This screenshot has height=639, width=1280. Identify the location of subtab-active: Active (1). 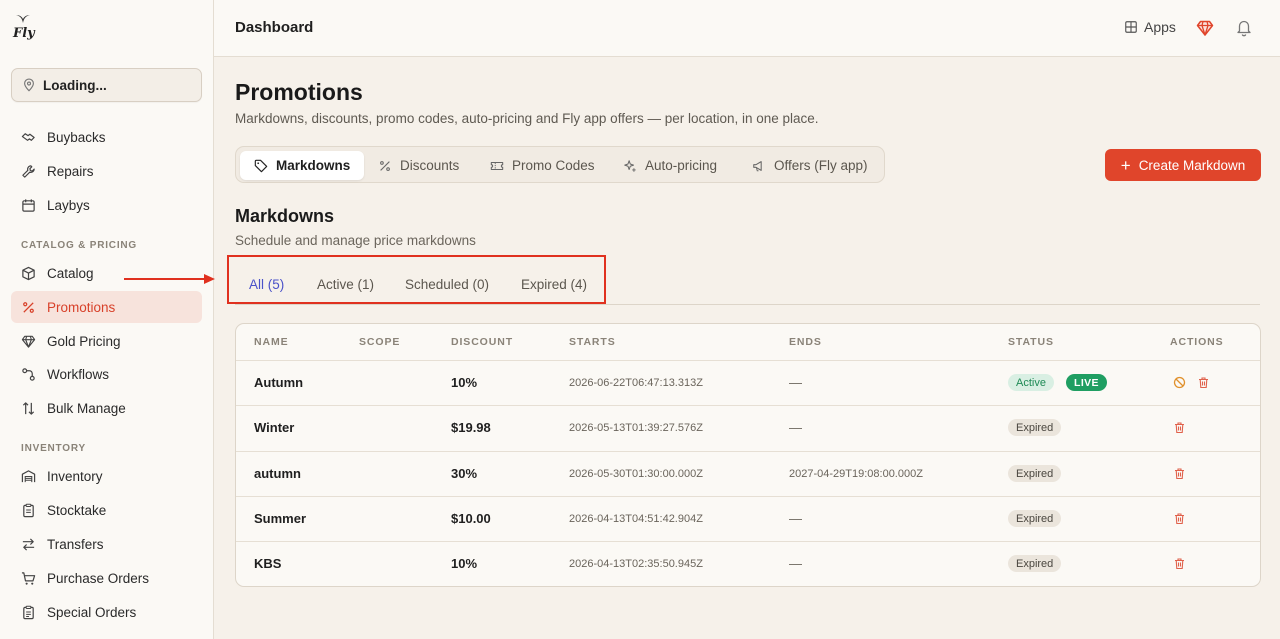
(345, 284).